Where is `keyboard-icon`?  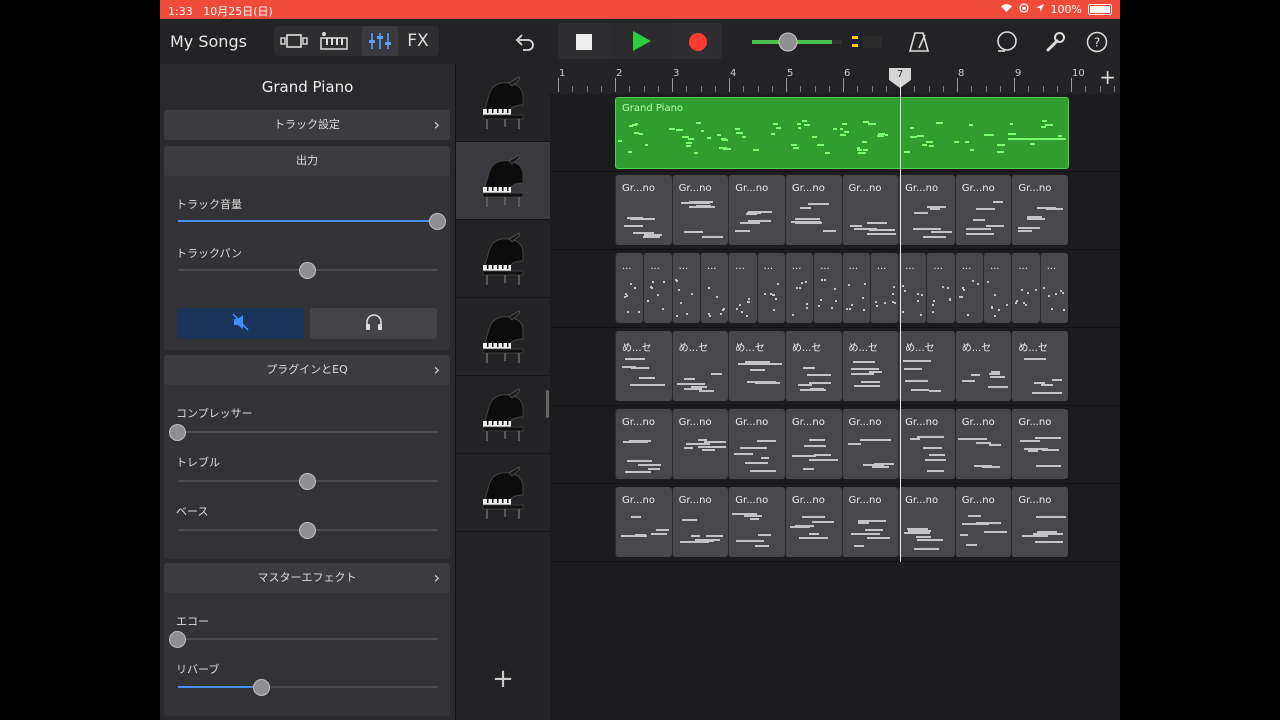 keyboard-icon is located at coordinates (334, 41).